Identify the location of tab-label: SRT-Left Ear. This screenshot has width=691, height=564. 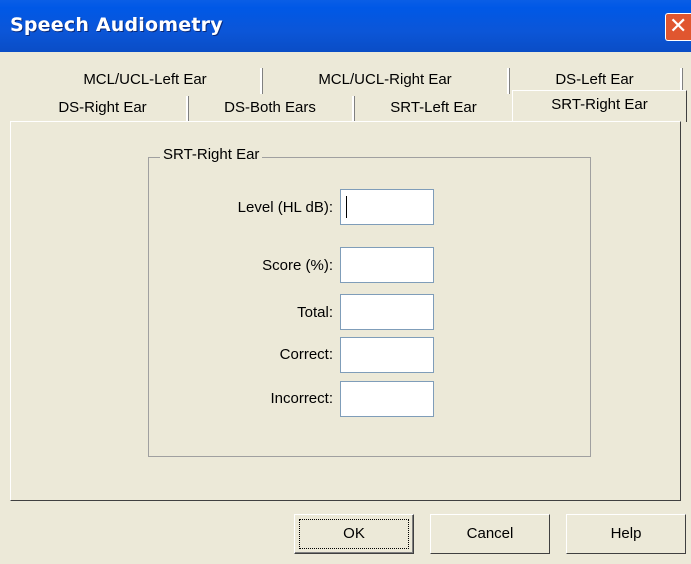
(433, 107).